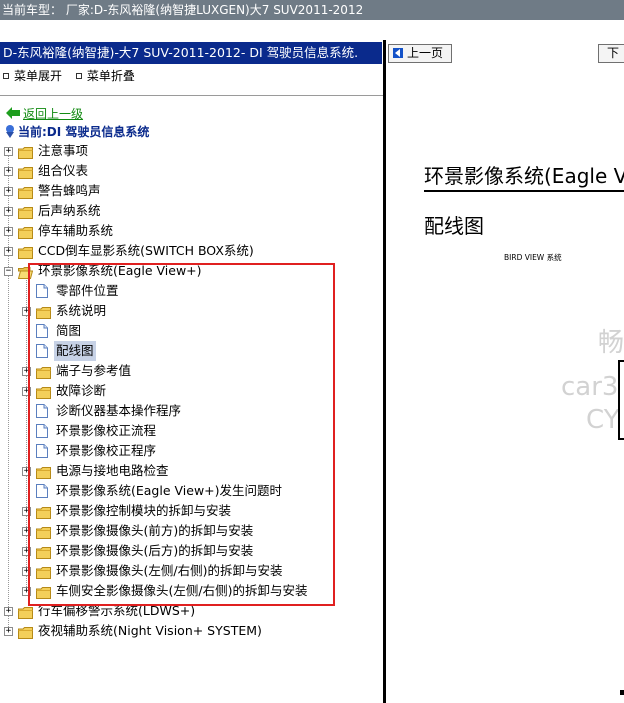  Describe the element at coordinates (191, 95) in the screenshot. I see `panel-divider` at that location.